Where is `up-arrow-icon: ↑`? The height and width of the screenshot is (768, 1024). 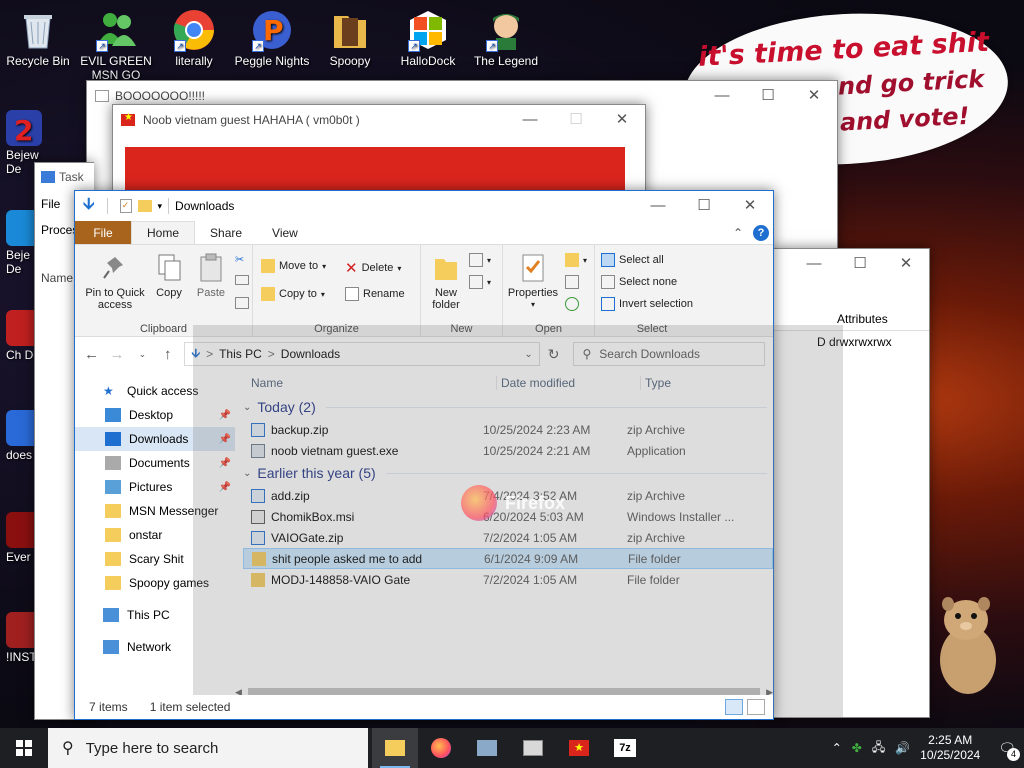
up-arrow-icon: ↑ is located at coordinates (167, 354).